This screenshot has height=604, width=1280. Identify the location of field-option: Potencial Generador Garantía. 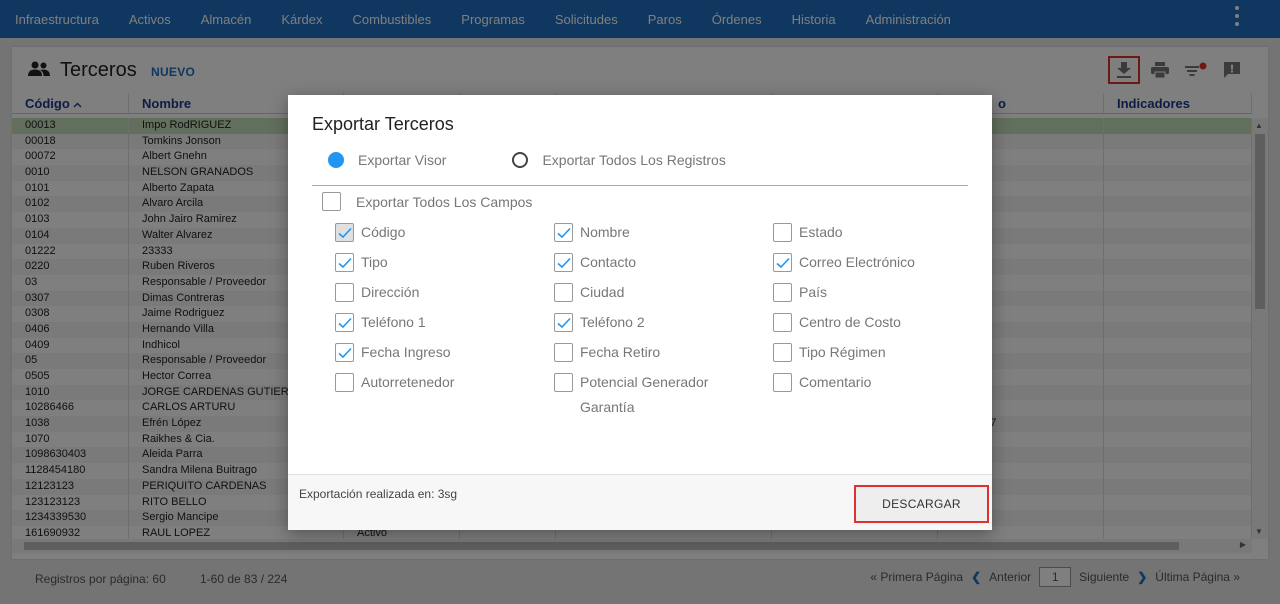
(663, 394).